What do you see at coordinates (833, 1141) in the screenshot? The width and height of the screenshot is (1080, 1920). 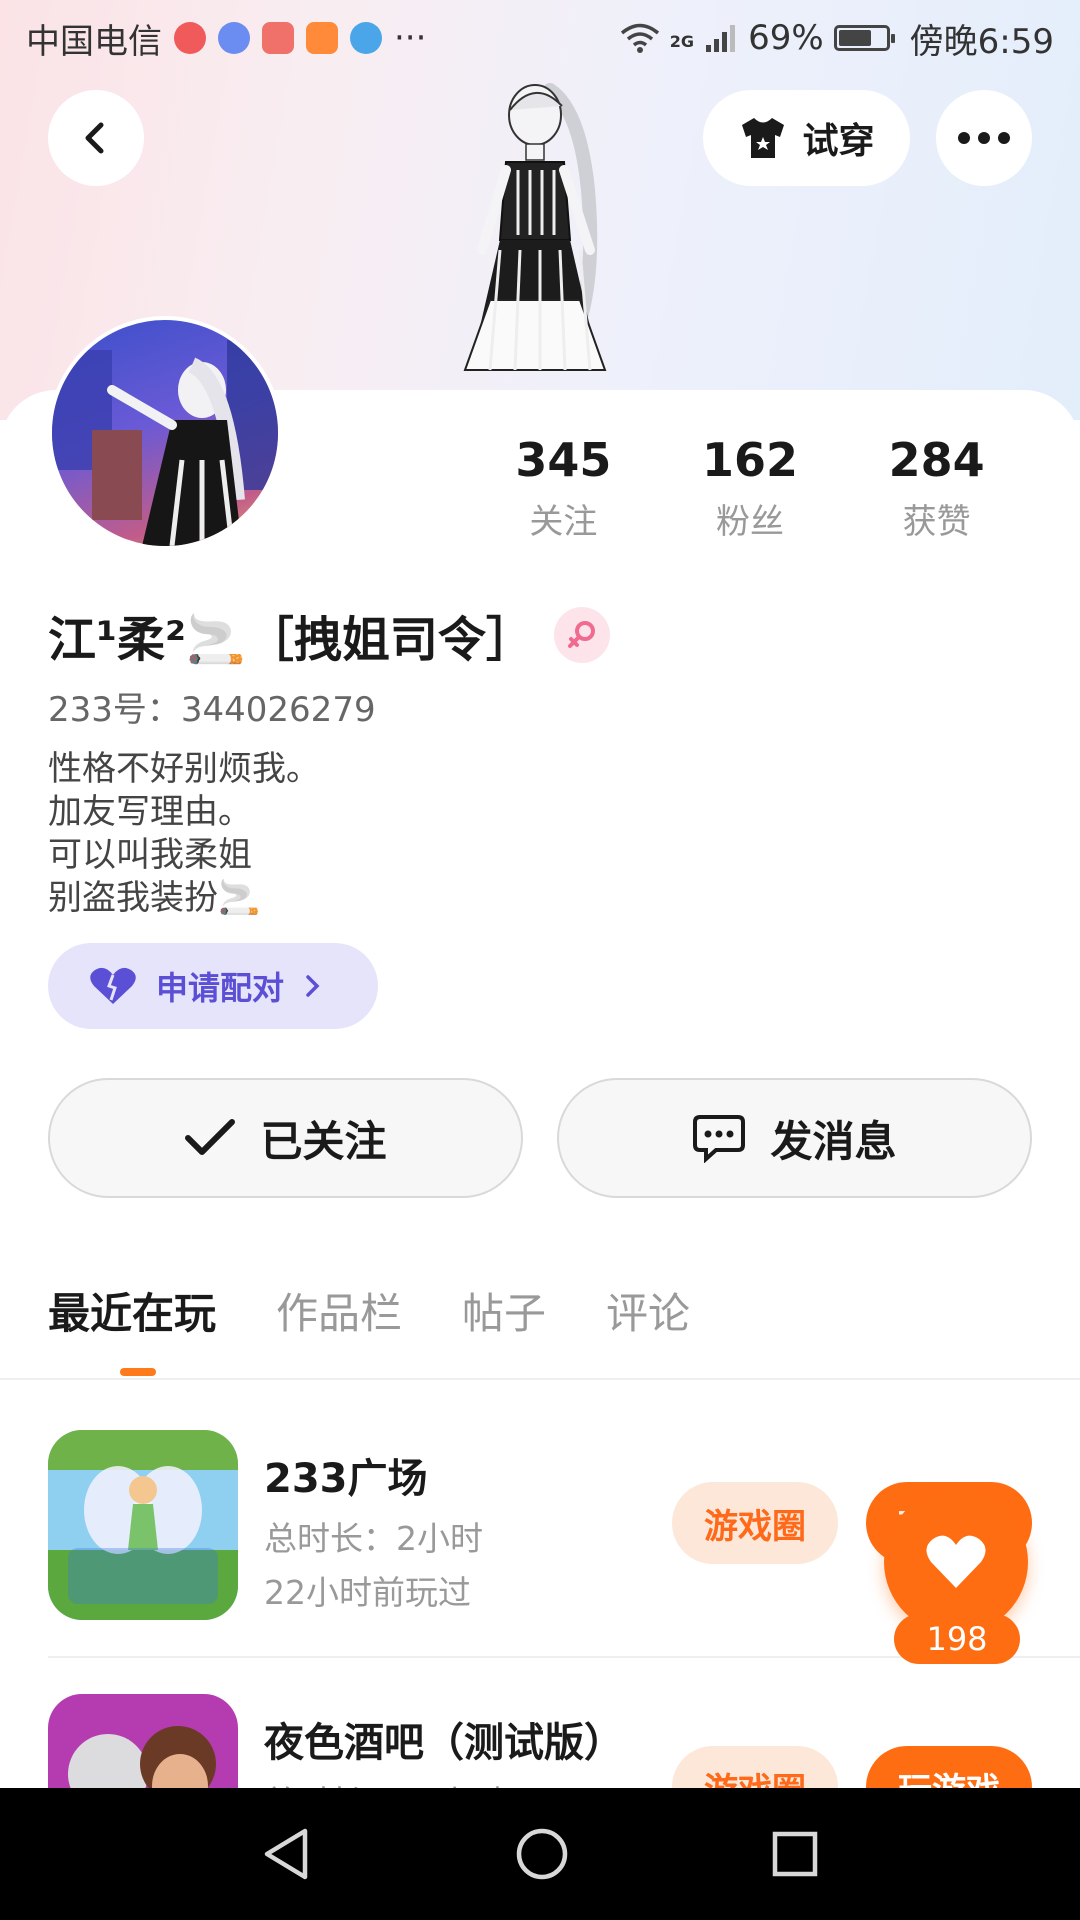 I see `send-message-label: 发消息` at bounding box center [833, 1141].